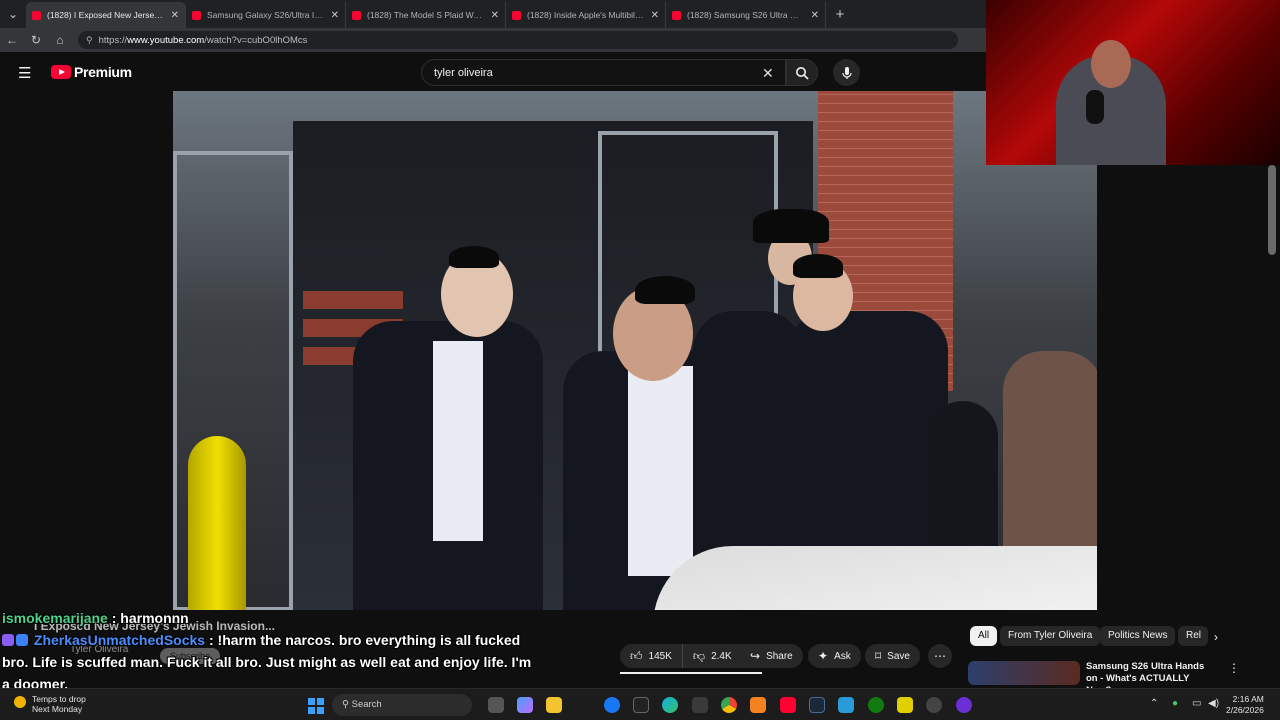  What do you see at coordinates (1196, 703) in the screenshot?
I see `network-icon: ▭` at bounding box center [1196, 703].